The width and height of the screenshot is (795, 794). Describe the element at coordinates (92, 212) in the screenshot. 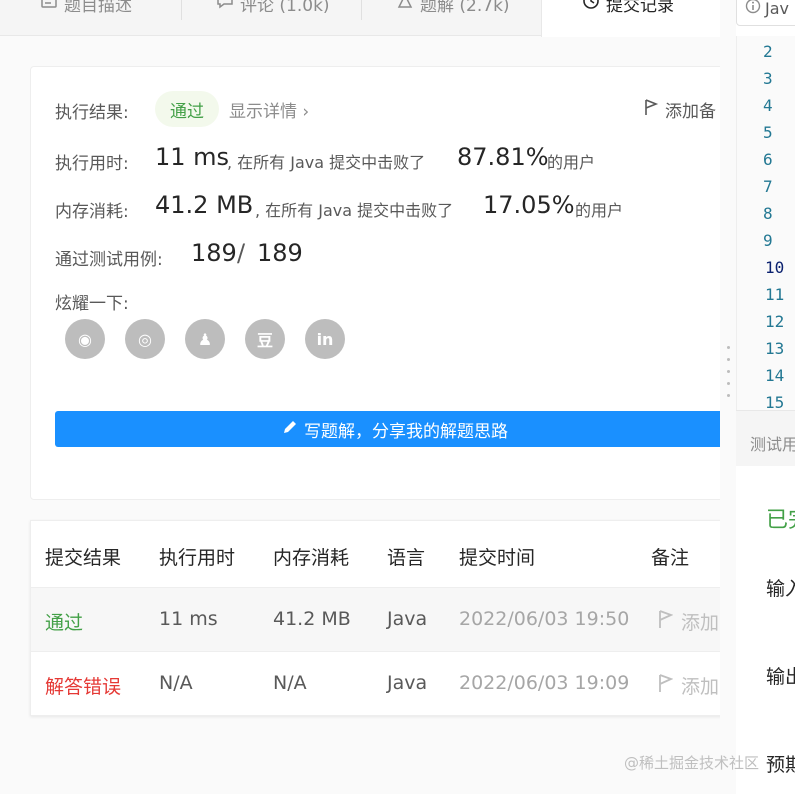

I see `memory-label: 内存消耗:` at that location.